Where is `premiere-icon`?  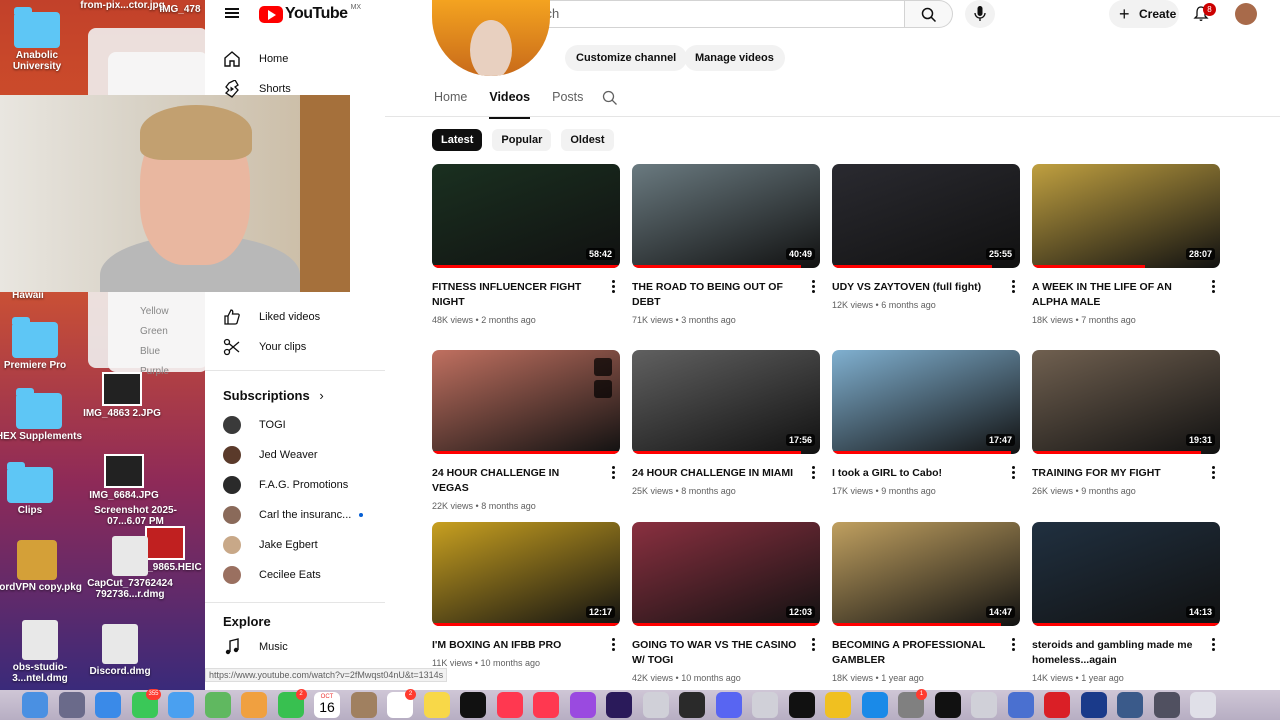 premiere-icon is located at coordinates (619, 705).